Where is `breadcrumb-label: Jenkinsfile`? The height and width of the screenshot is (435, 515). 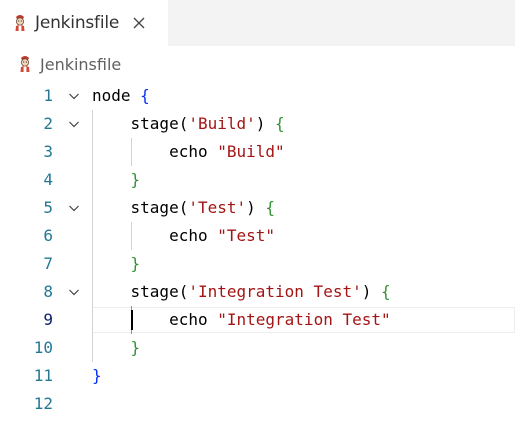 breadcrumb-label: Jenkinsfile is located at coordinates (81, 64).